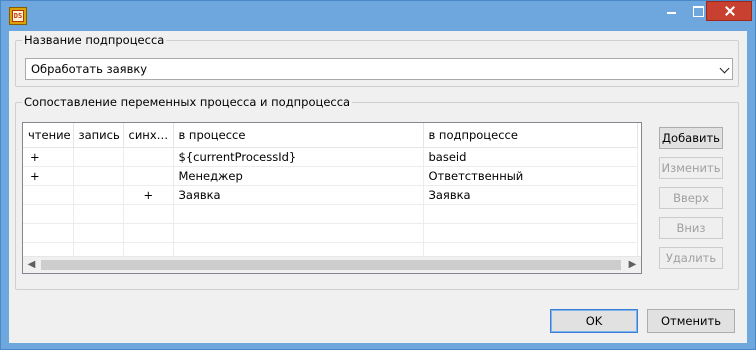  I want to click on column-header-in-process: в процессе, so click(298, 135).